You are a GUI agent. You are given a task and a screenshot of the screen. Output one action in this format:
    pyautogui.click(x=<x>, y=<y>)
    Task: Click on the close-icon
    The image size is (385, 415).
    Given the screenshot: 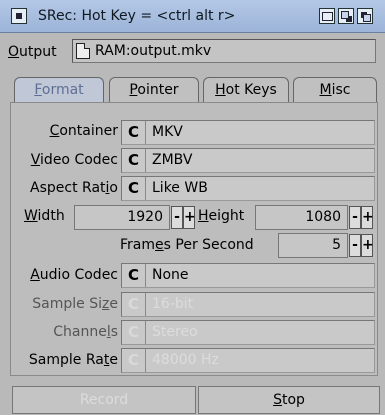 What is the action you would take?
    pyautogui.click(x=19, y=16)
    